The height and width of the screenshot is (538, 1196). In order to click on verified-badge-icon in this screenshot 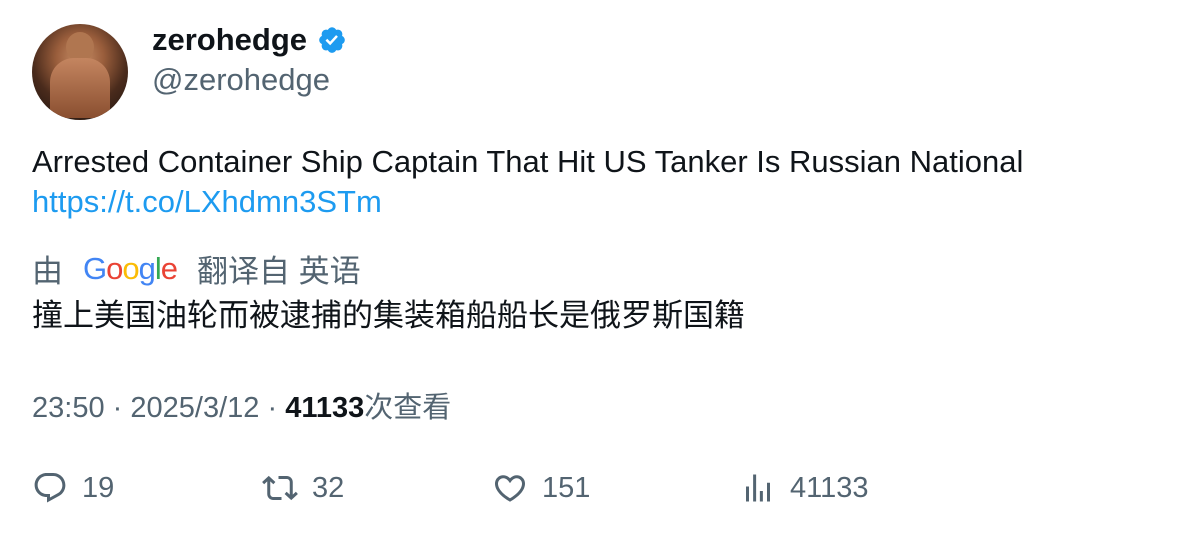, I will do `click(332, 40)`.